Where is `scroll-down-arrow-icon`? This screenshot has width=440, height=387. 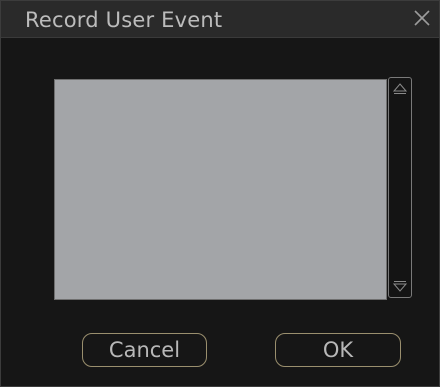 scroll-down-arrow-icon is located at coordinates (400, 286).